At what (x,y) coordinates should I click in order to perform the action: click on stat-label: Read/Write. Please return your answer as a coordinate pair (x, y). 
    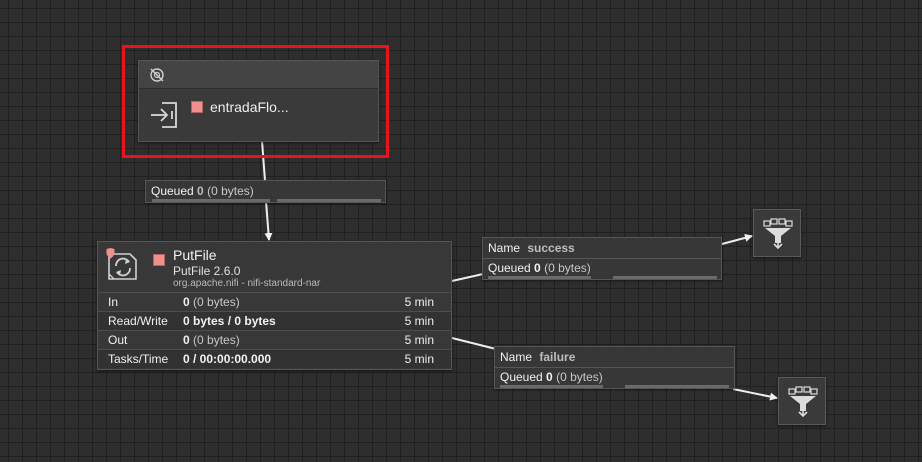
    Looking at the image, I should click on (138, 321).